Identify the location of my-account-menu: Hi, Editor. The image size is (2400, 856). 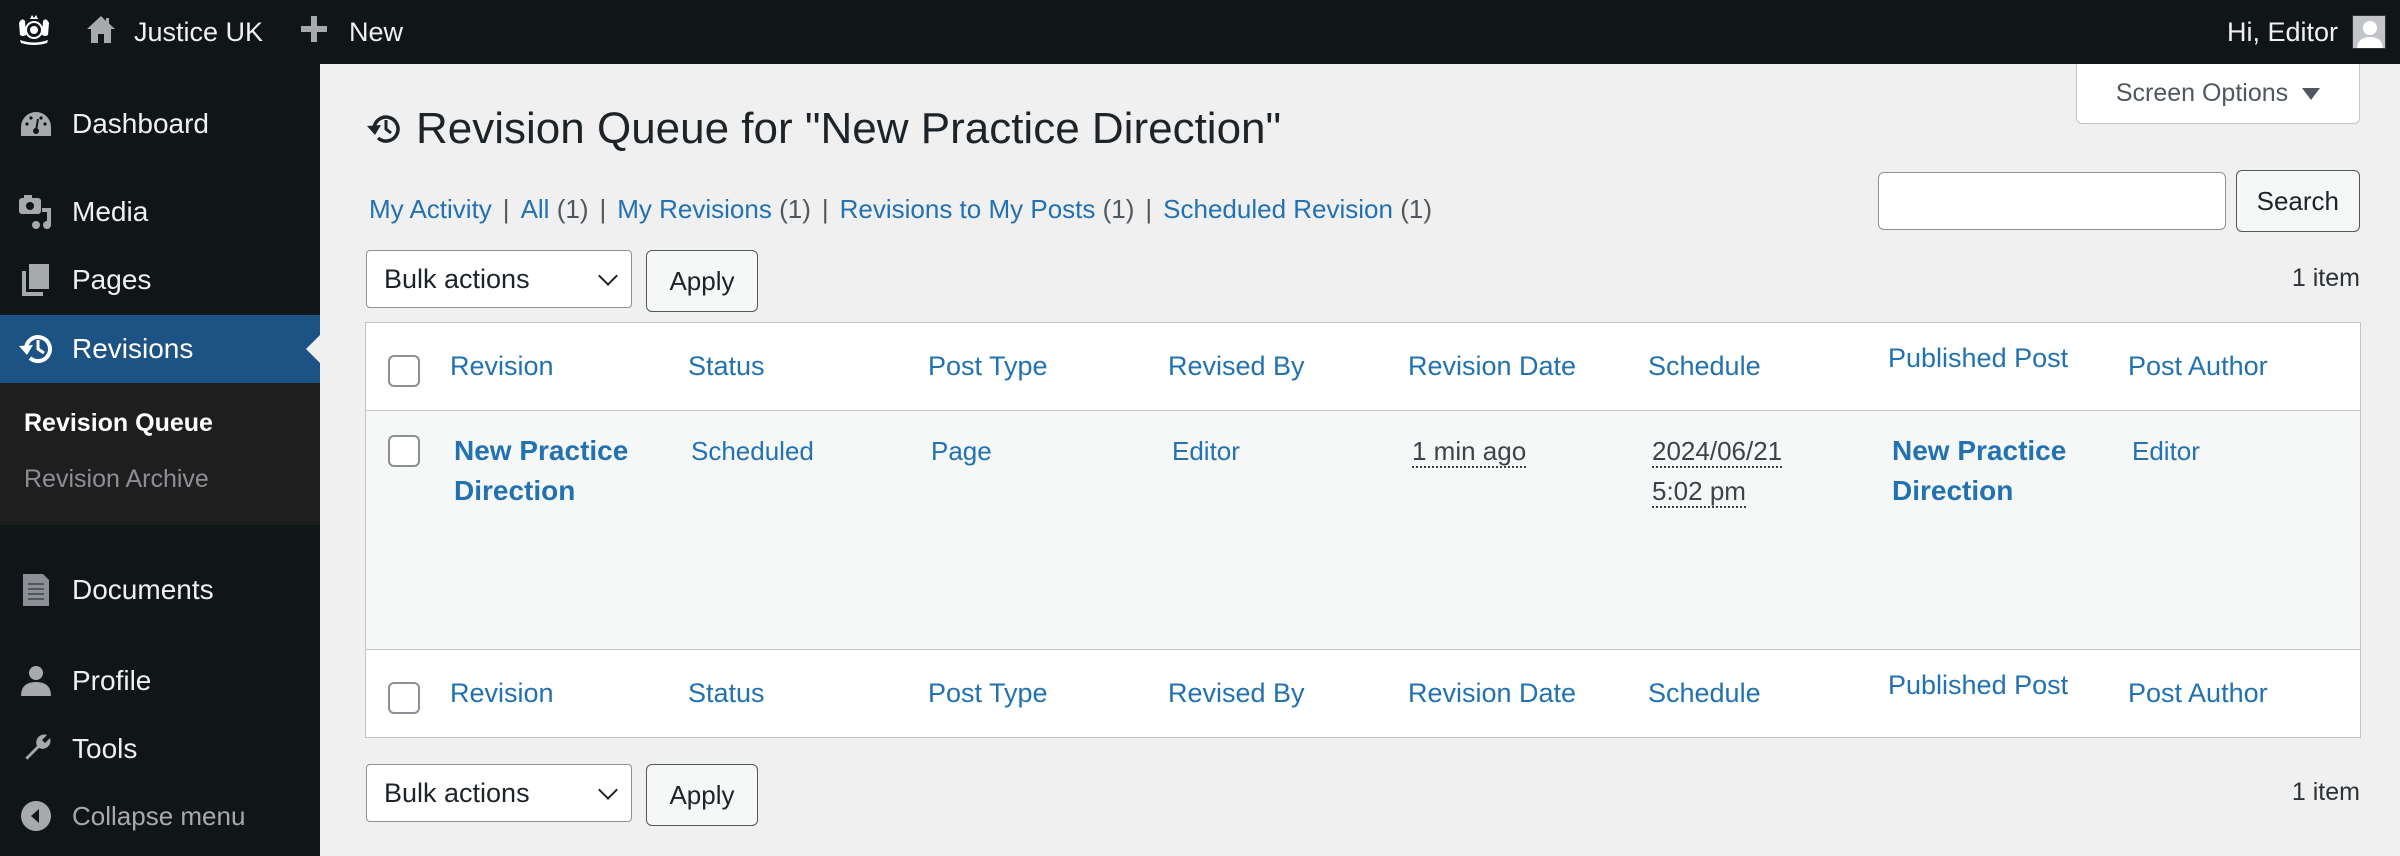
(2313, 32).